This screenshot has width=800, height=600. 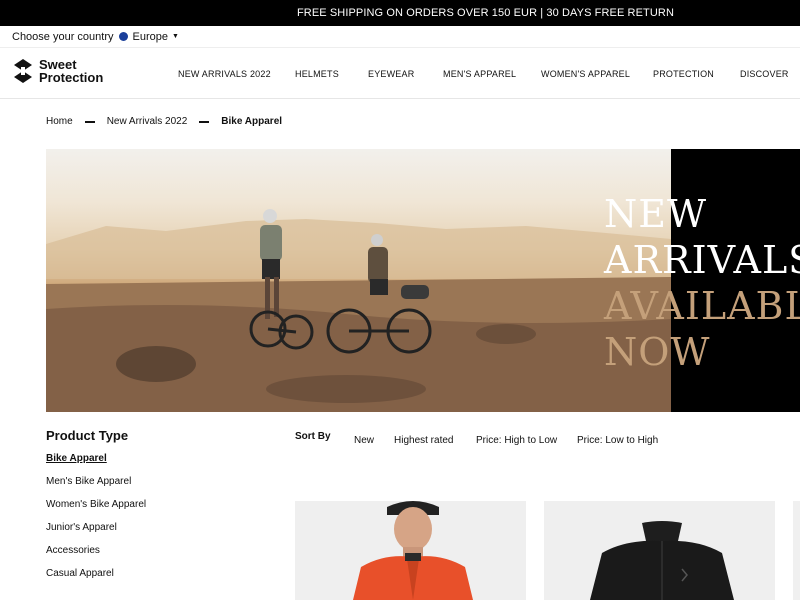 I want to click on nav-discover: DISCOVER, so click(x=764, y=74).